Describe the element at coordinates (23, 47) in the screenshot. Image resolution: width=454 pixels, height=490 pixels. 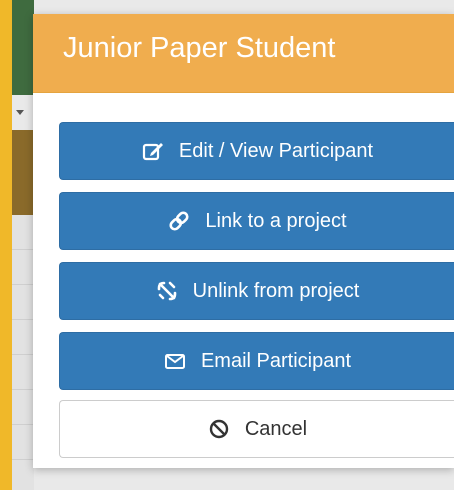
I see `background-sidebar-strip` at that location.